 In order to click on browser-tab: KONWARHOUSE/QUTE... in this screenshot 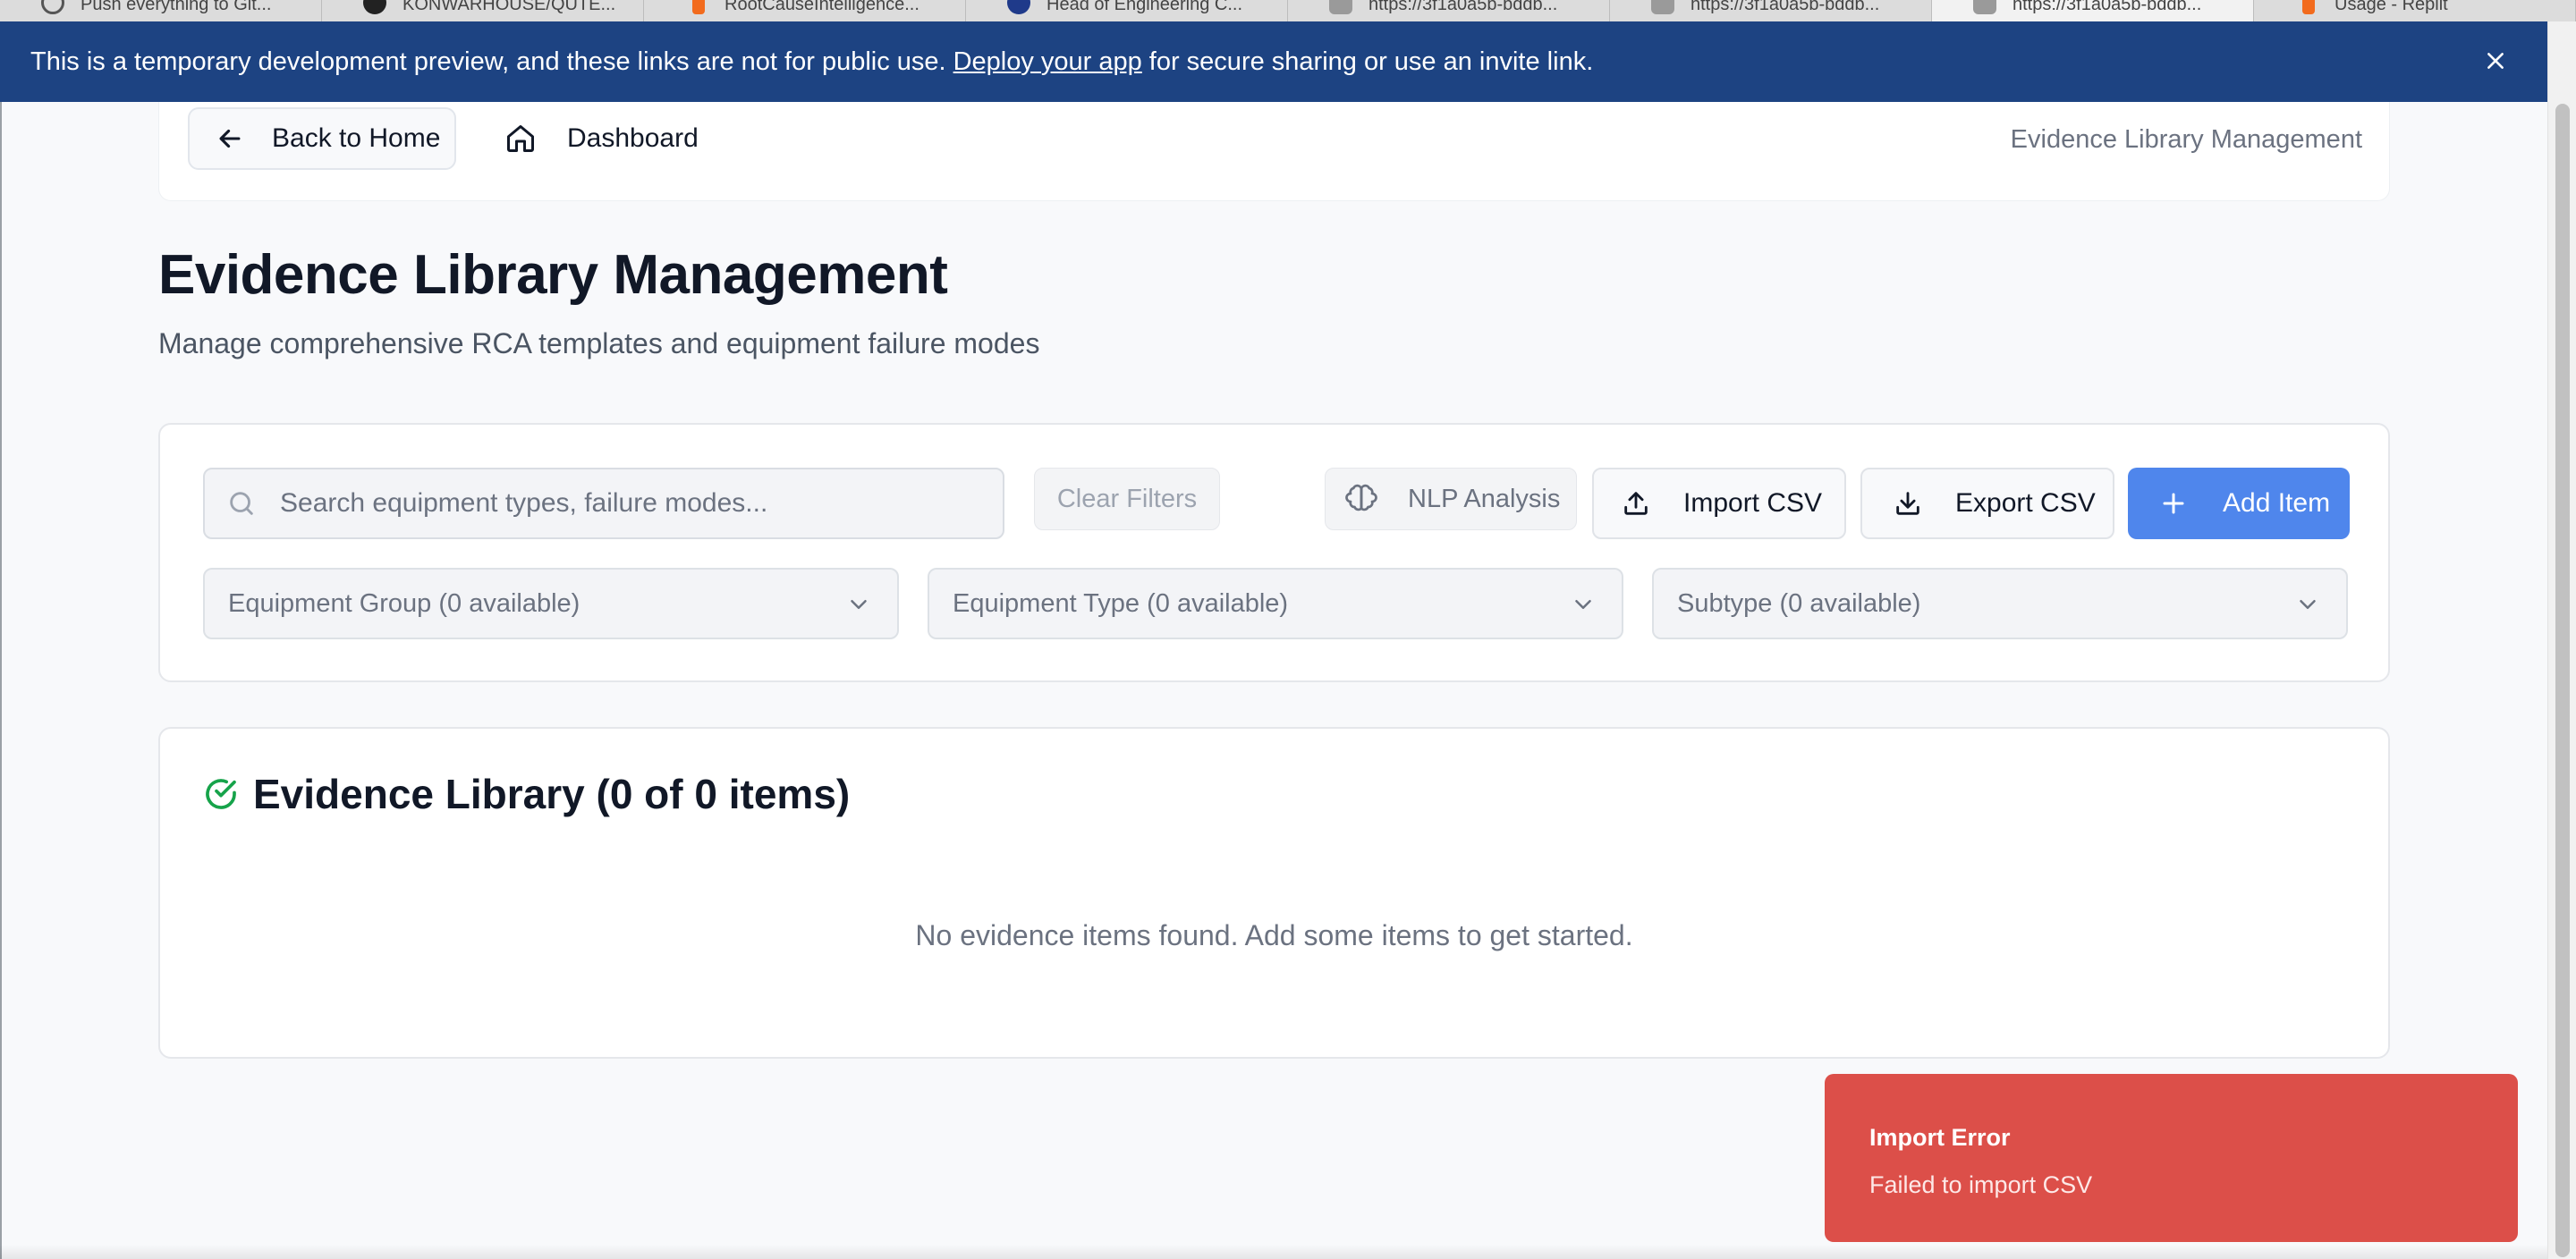, I will do `click(483, 10)`.